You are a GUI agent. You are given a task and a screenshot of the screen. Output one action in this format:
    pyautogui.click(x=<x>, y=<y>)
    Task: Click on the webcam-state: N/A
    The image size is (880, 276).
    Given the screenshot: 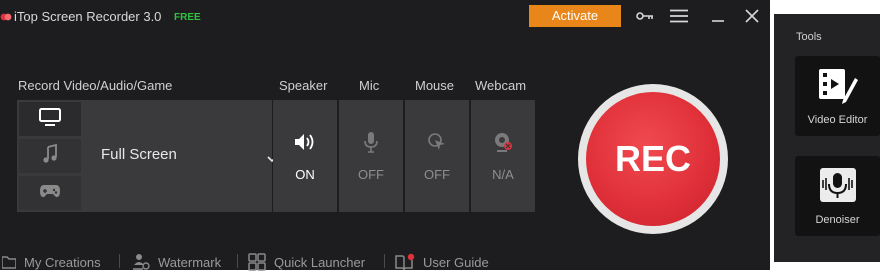 What is the action you would take?
    pyautogui.click(x=503, y=174)
    